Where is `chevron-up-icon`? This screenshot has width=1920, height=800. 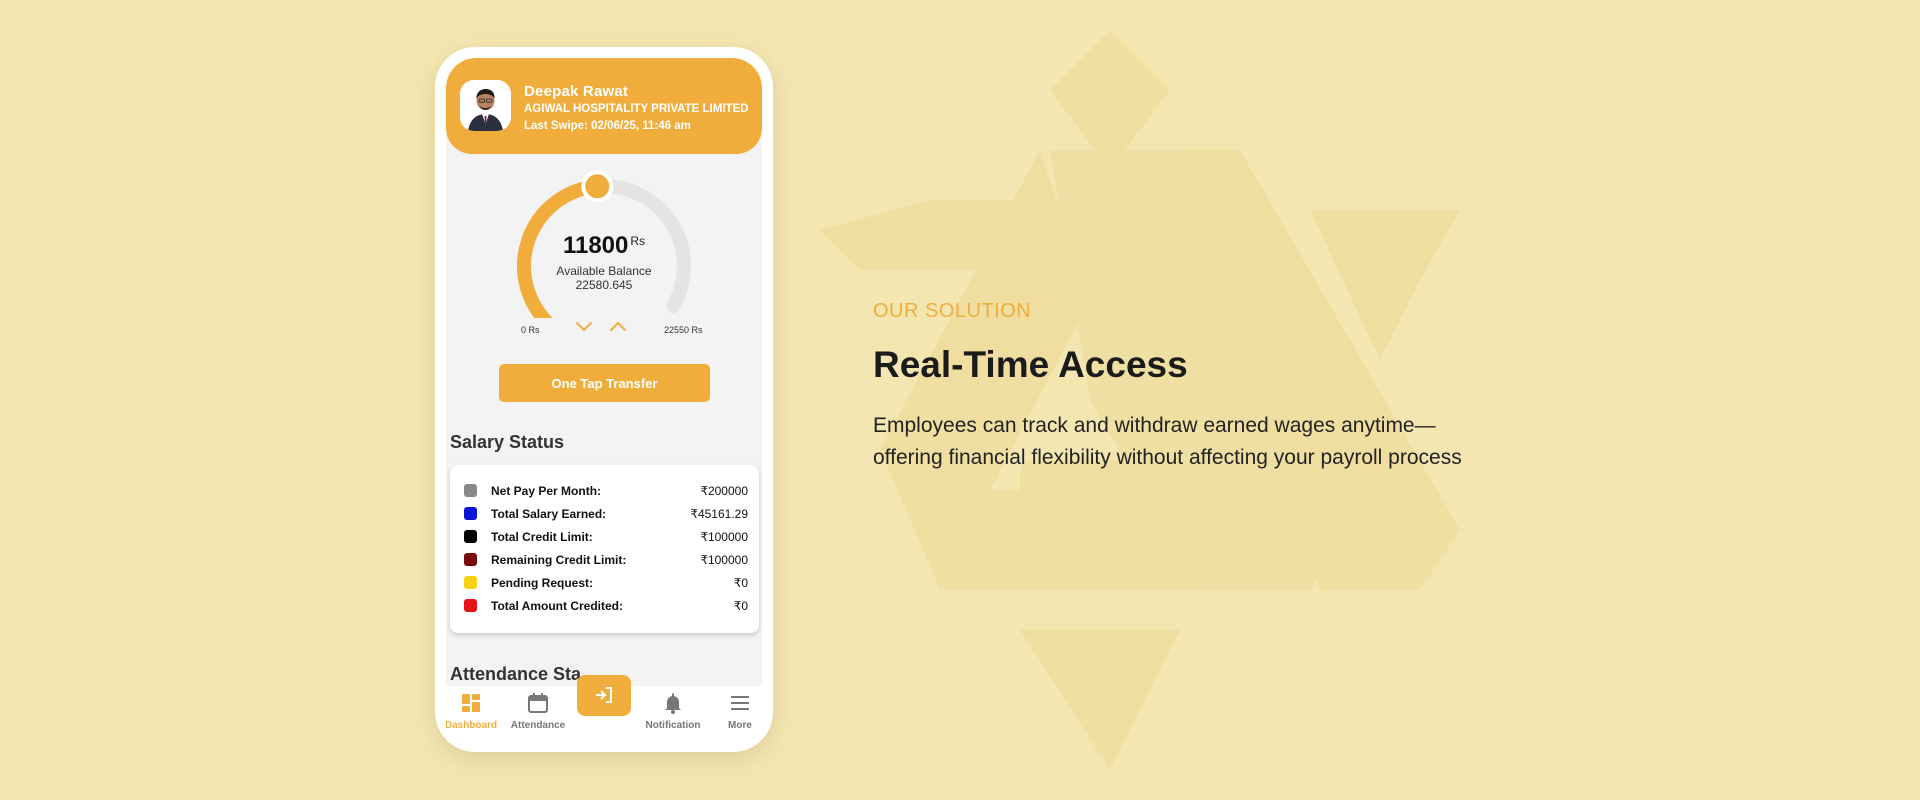
chevron-up-icon is located at coordinates (618, 327).